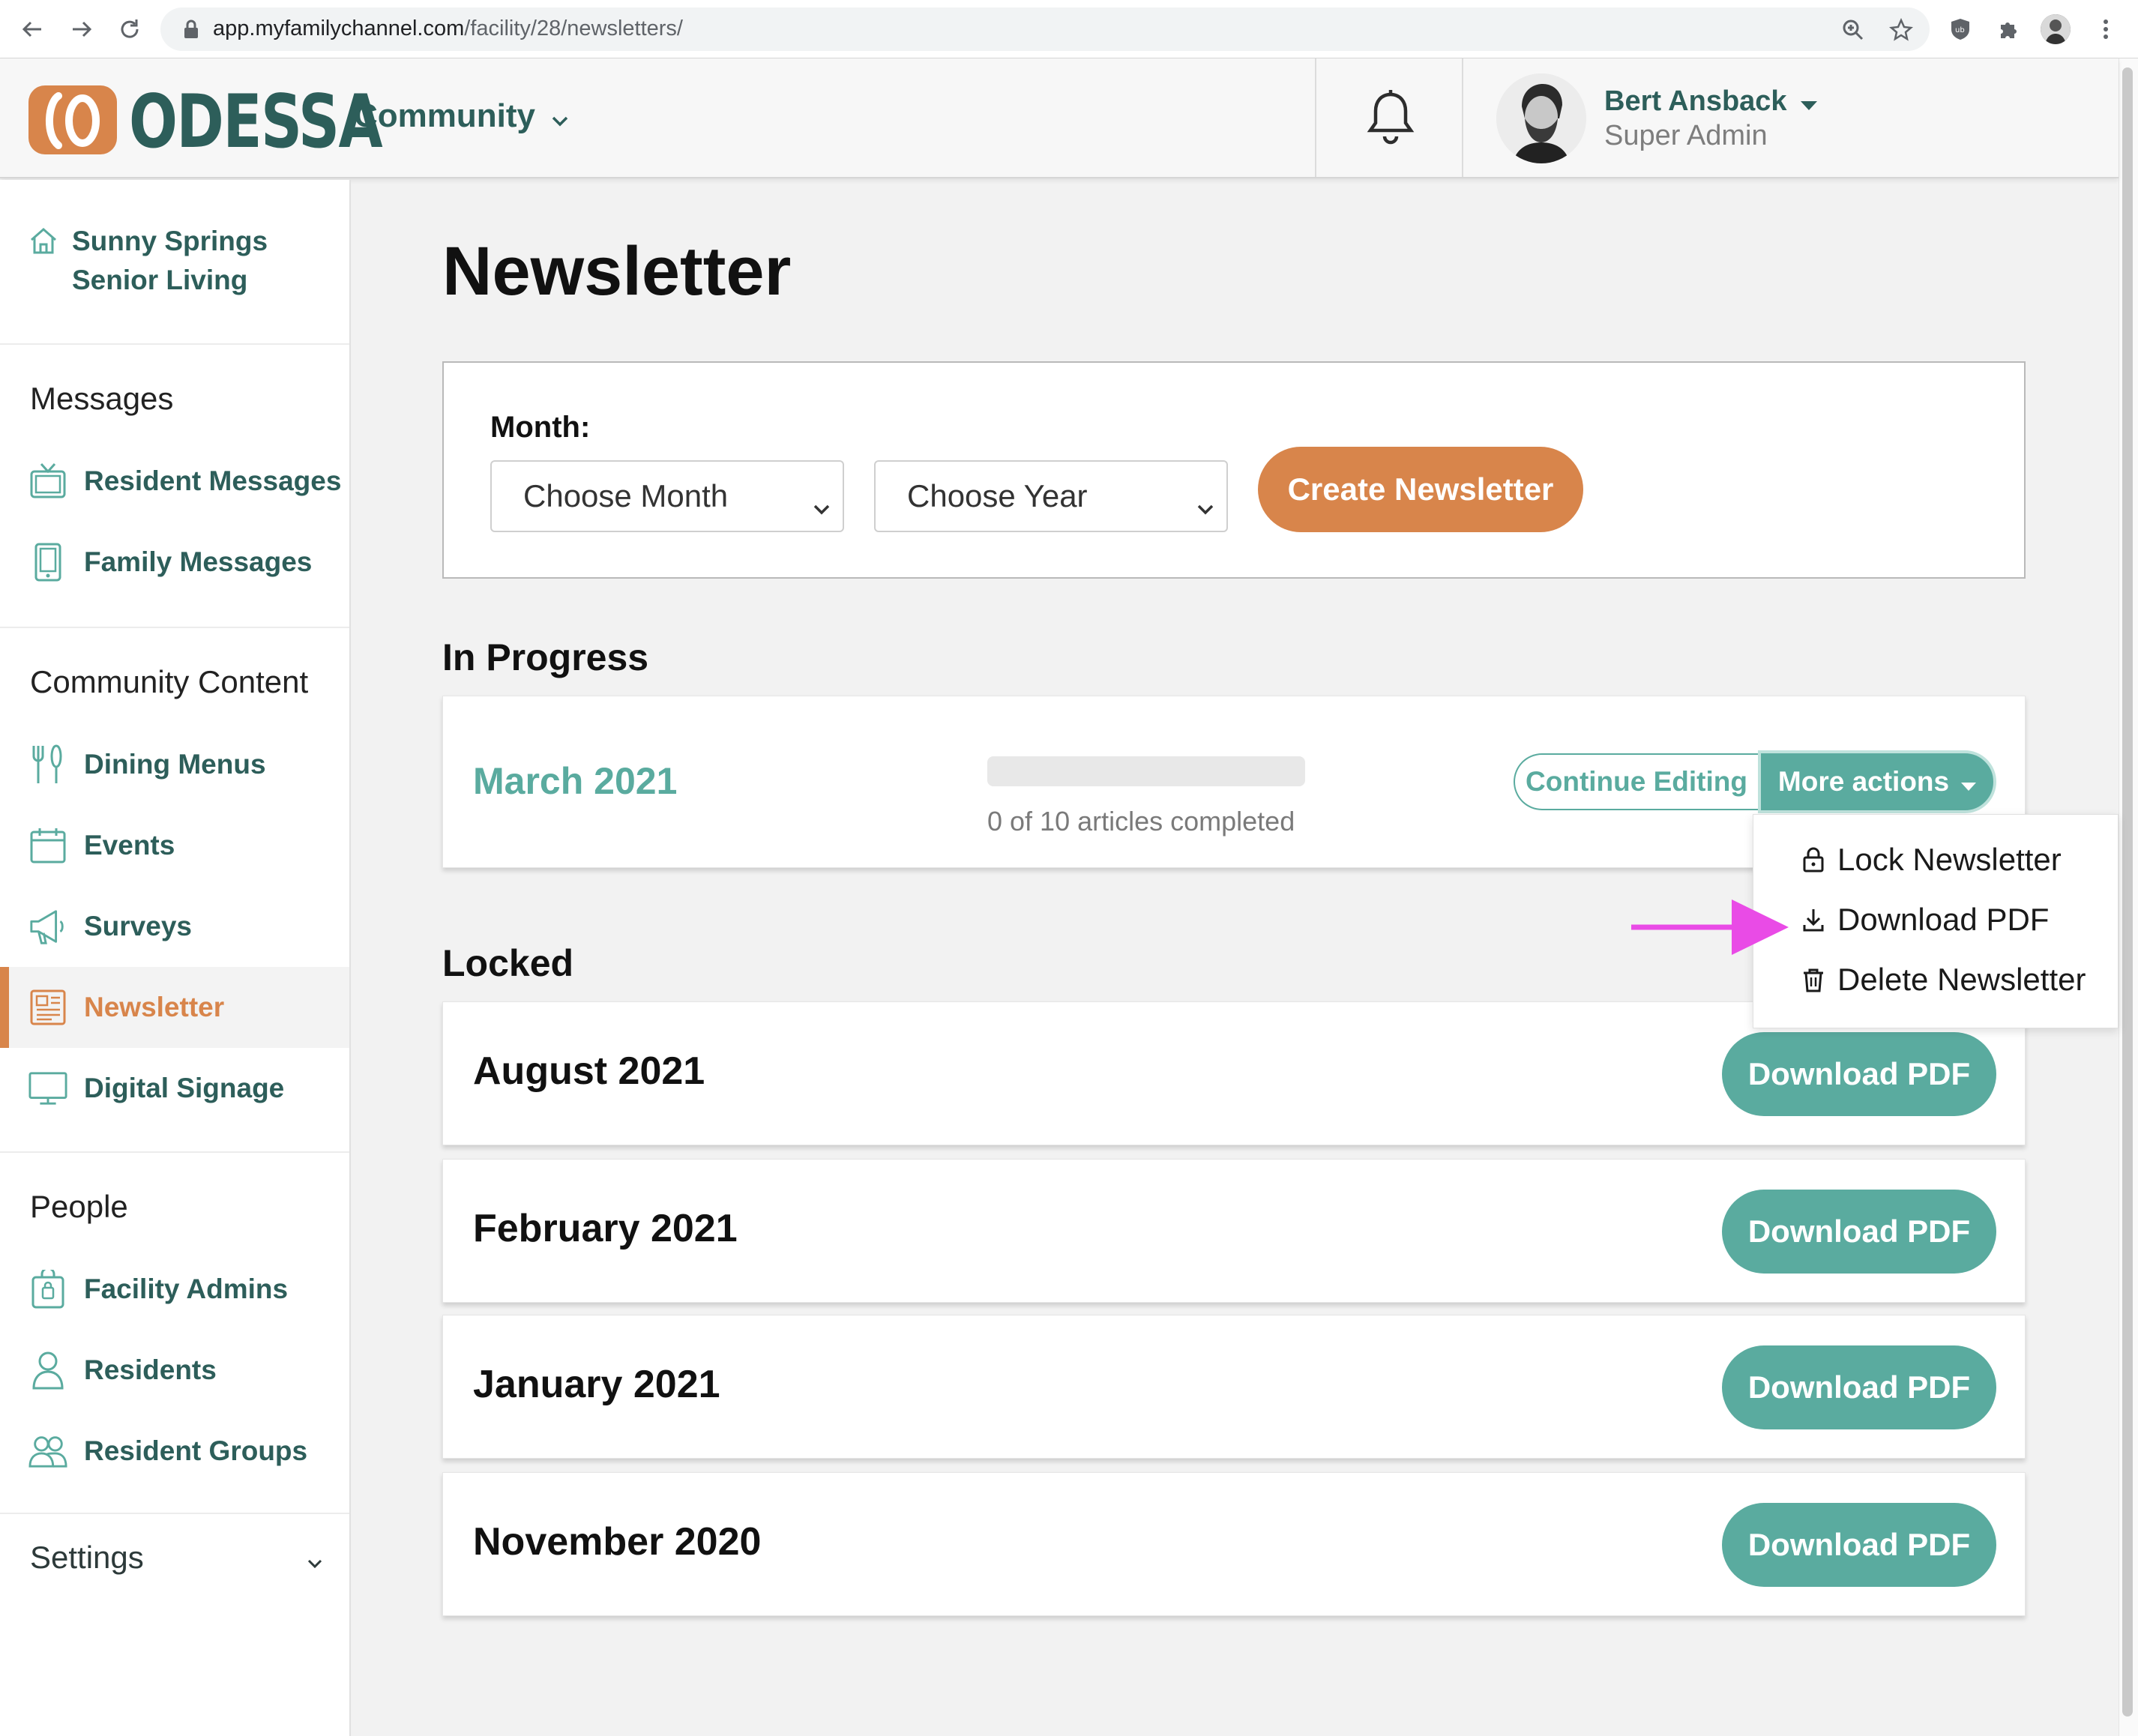 This screenshot has height=1736, width=2138. Describe the element at coordinates (1636, 782) in the screenshot. I see `continue-editing-button: Continue Editing` at that location.